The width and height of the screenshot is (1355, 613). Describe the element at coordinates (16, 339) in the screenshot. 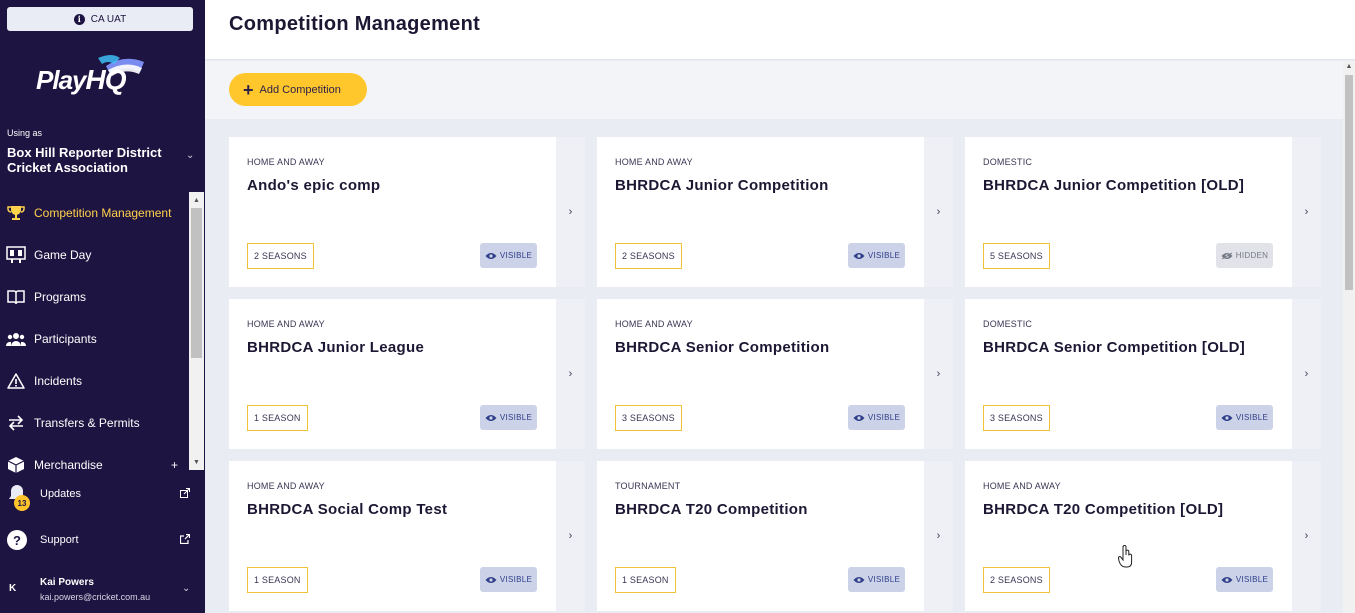

I see `people-icon` at that location.